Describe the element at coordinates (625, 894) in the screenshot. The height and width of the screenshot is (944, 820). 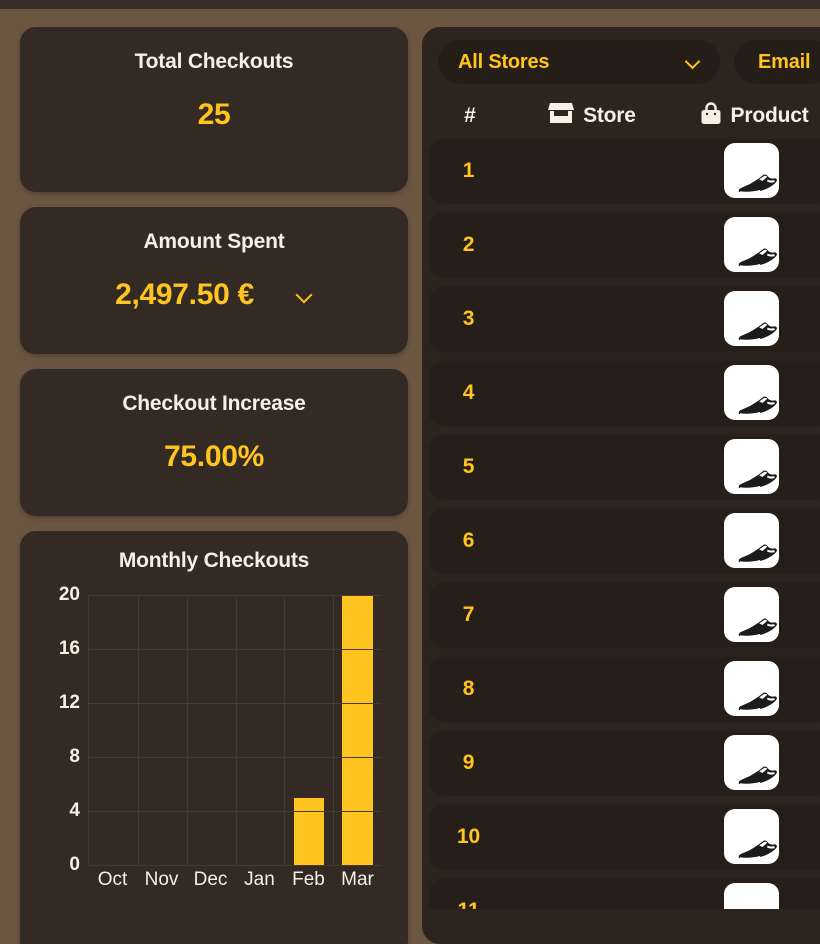
I see `table-row: 11` at that location.